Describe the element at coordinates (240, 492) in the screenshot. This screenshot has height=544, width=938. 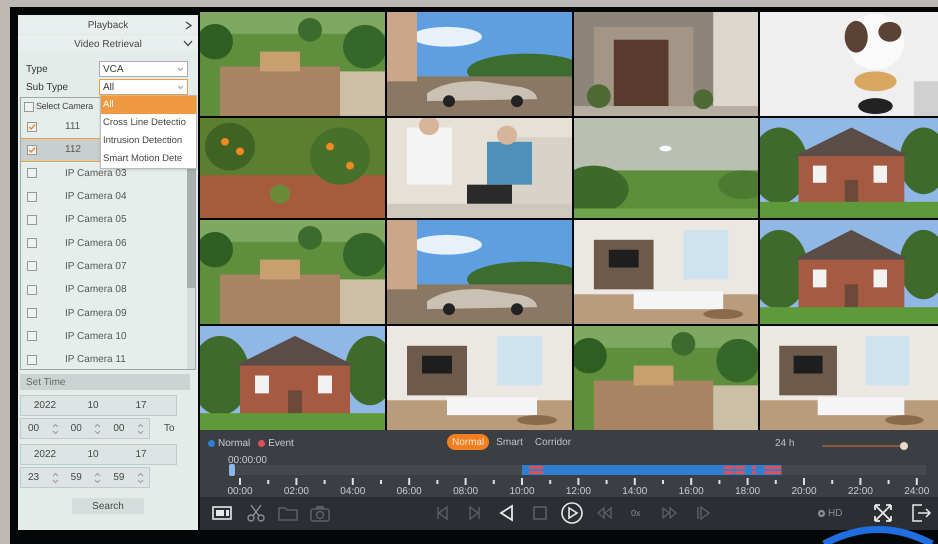
I see `time-tick-label: 00:00` at that location.